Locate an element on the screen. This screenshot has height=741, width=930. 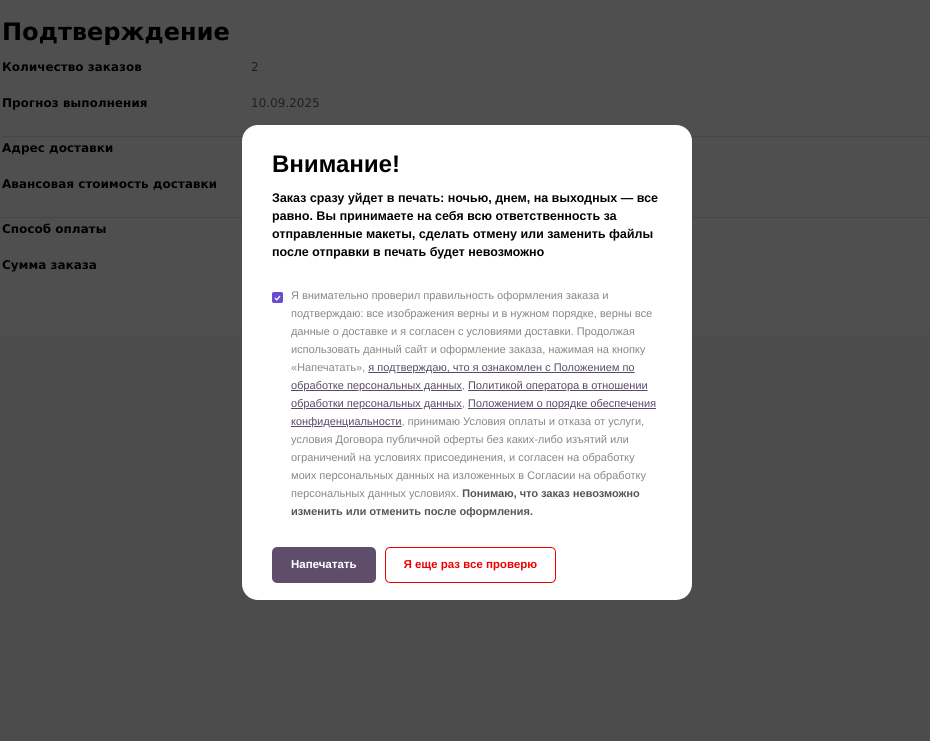
policy-link: Политикой оператора в отношении is located at coordinates (558, 386).